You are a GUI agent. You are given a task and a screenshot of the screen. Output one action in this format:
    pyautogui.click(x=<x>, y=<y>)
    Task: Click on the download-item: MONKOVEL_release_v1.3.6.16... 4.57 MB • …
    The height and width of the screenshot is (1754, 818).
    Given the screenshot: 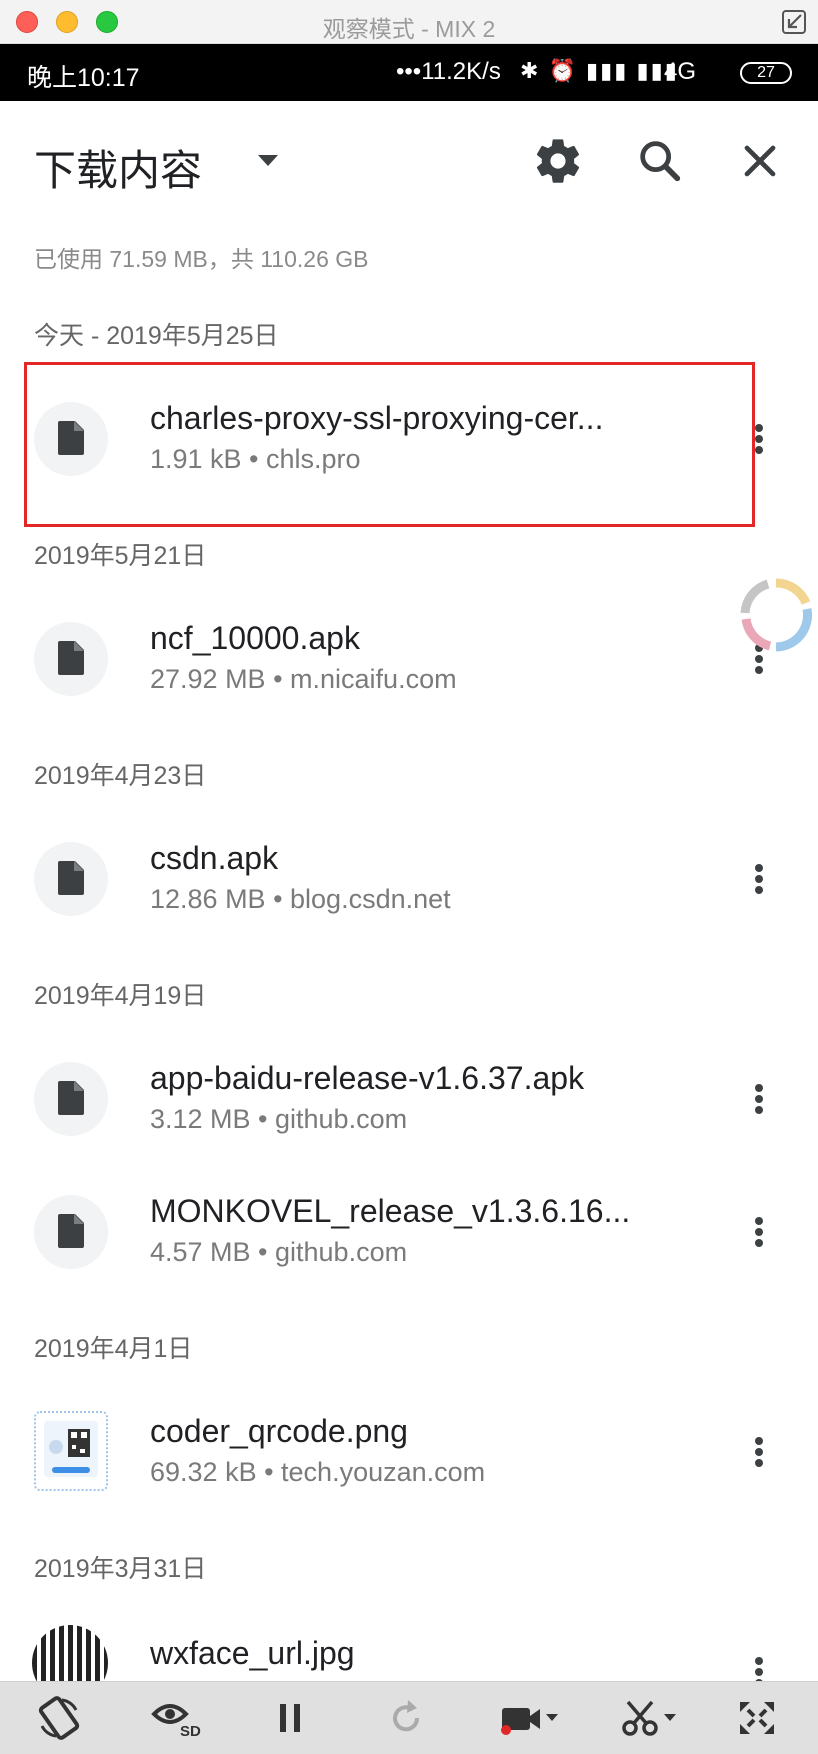 What is the action you would take?
    pyautogui.click(x=409, y=1232)
    